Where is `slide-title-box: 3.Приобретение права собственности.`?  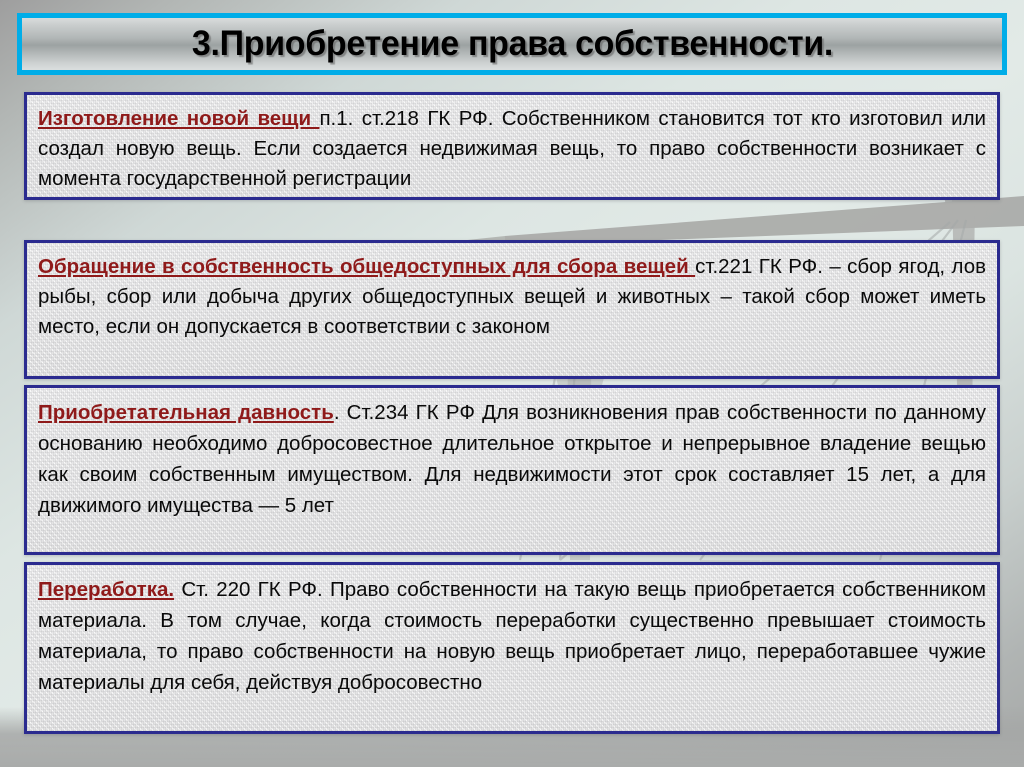 slide-title-box: 3.Приобретение права собственности. is located at coordinates (512, 44).